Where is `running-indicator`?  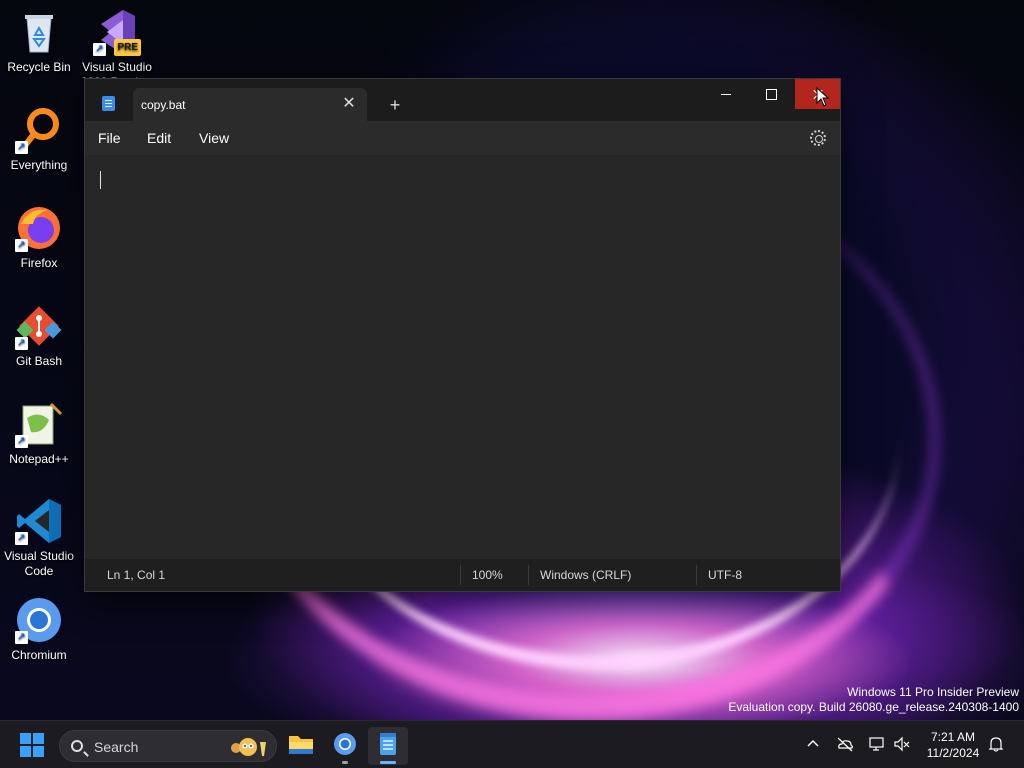 running-indicator is located at coordinates (345, 762).